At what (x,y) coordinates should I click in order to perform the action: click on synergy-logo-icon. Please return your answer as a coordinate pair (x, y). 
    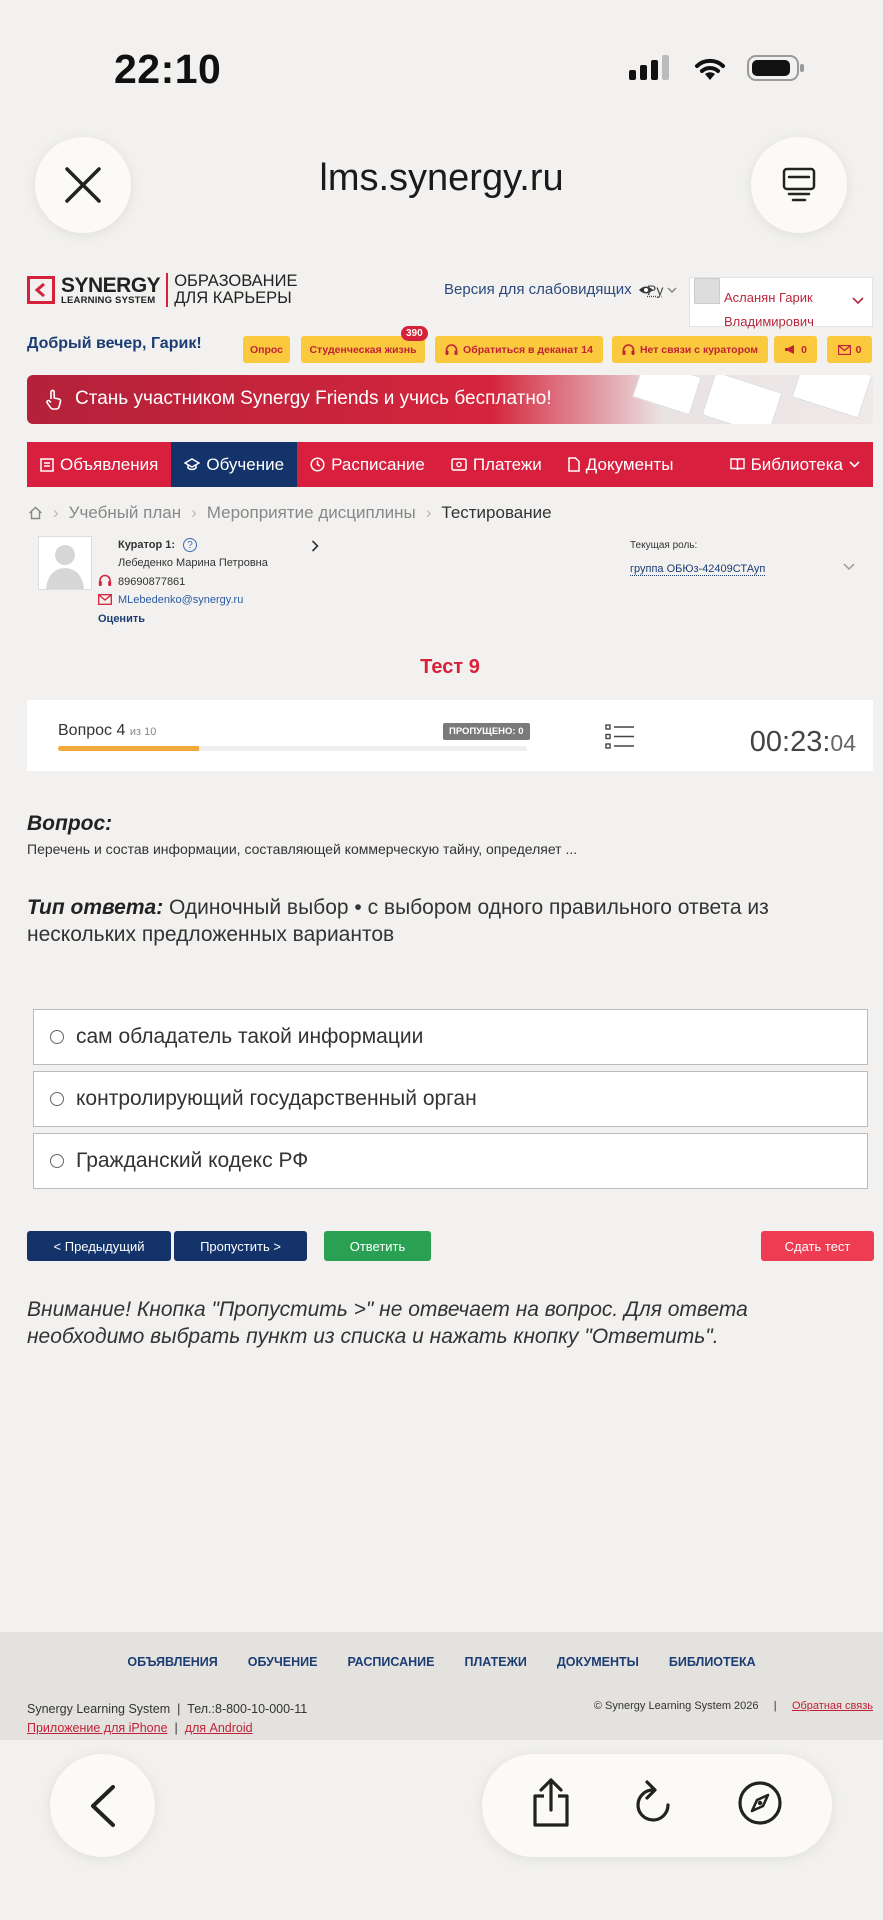
    Looking at the image, I should click on (41, 290).